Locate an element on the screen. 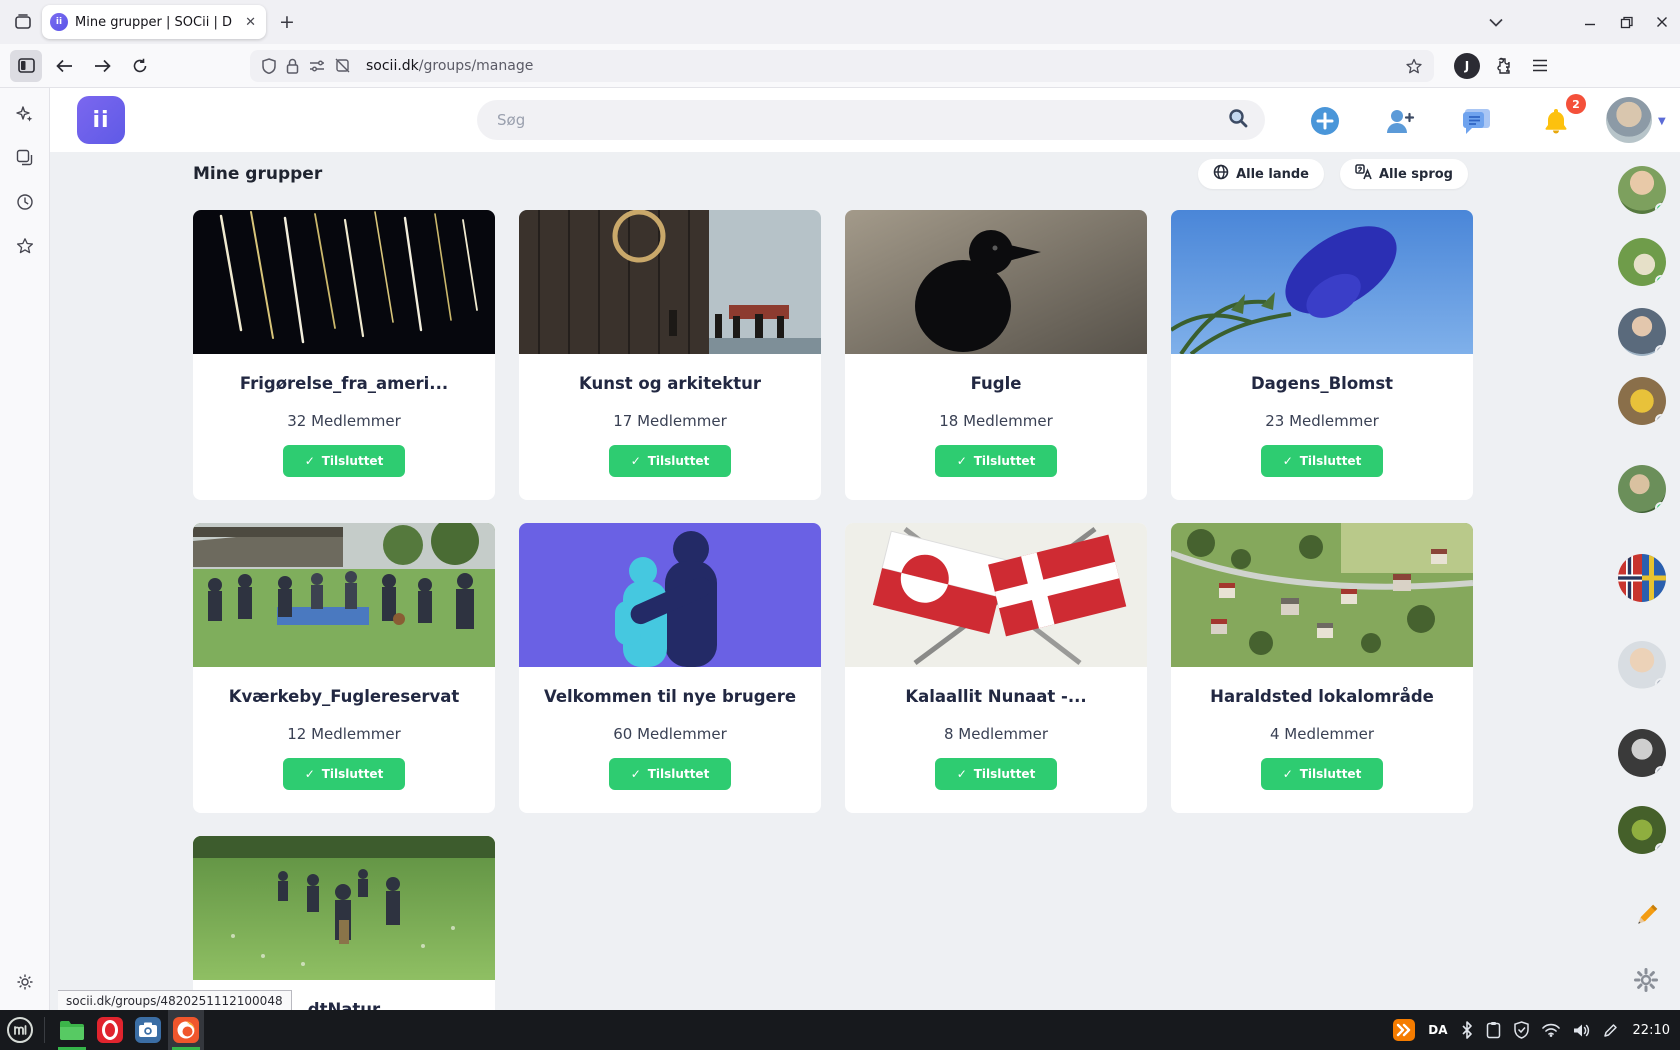 The image size is (1680, 1050). user-avatar-flags is located at coordinates (1642, 578).